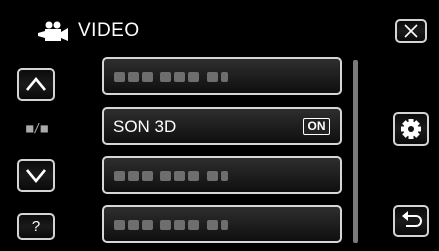 The image size is (439, 251). Describe the element at coordinates (53, 31) in the screenshot. I see `video-camera-icon` at that location.